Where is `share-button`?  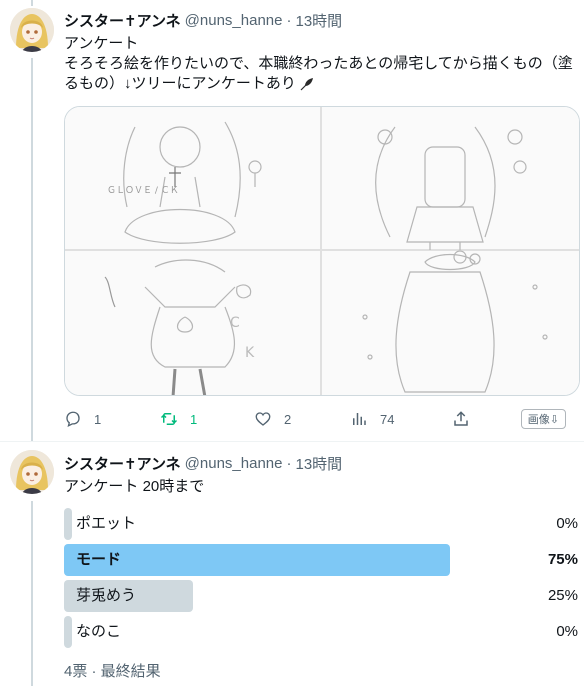 share-button is located at coordinates (461, 419).